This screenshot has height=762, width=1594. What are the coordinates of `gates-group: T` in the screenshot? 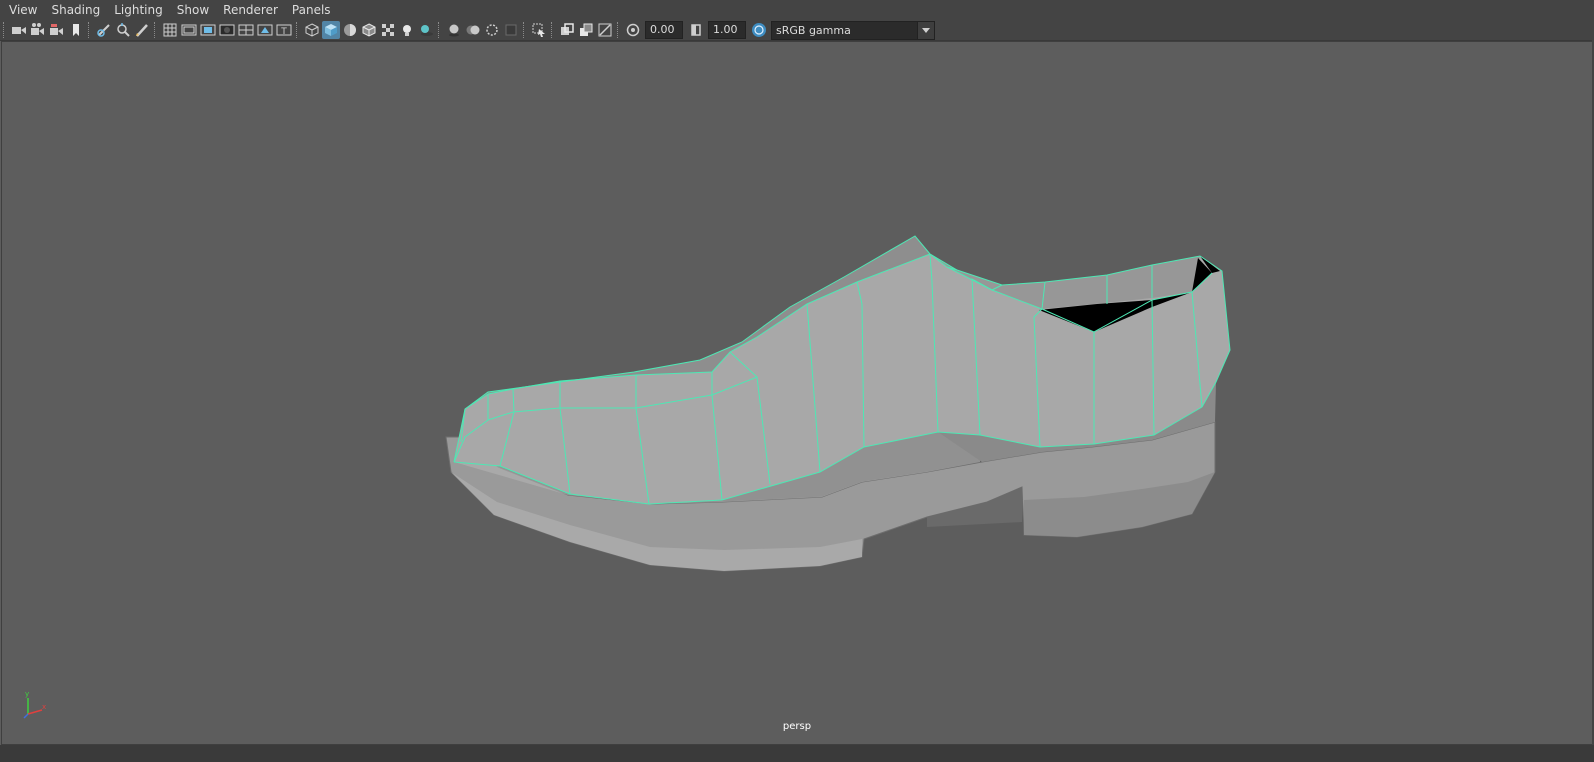 It's located at (226, 30).